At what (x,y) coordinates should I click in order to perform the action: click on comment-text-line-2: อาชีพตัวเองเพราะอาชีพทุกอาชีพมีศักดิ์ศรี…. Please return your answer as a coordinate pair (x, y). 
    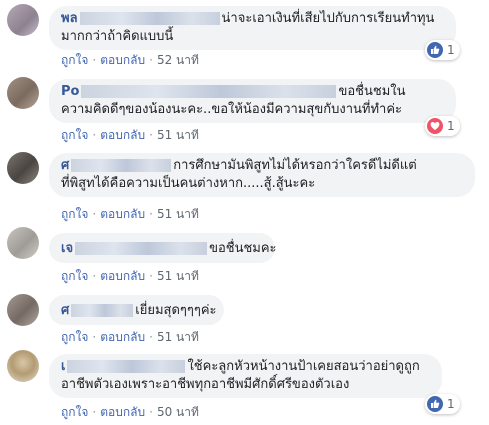
    Looking at the image, I should click on (205, 384).